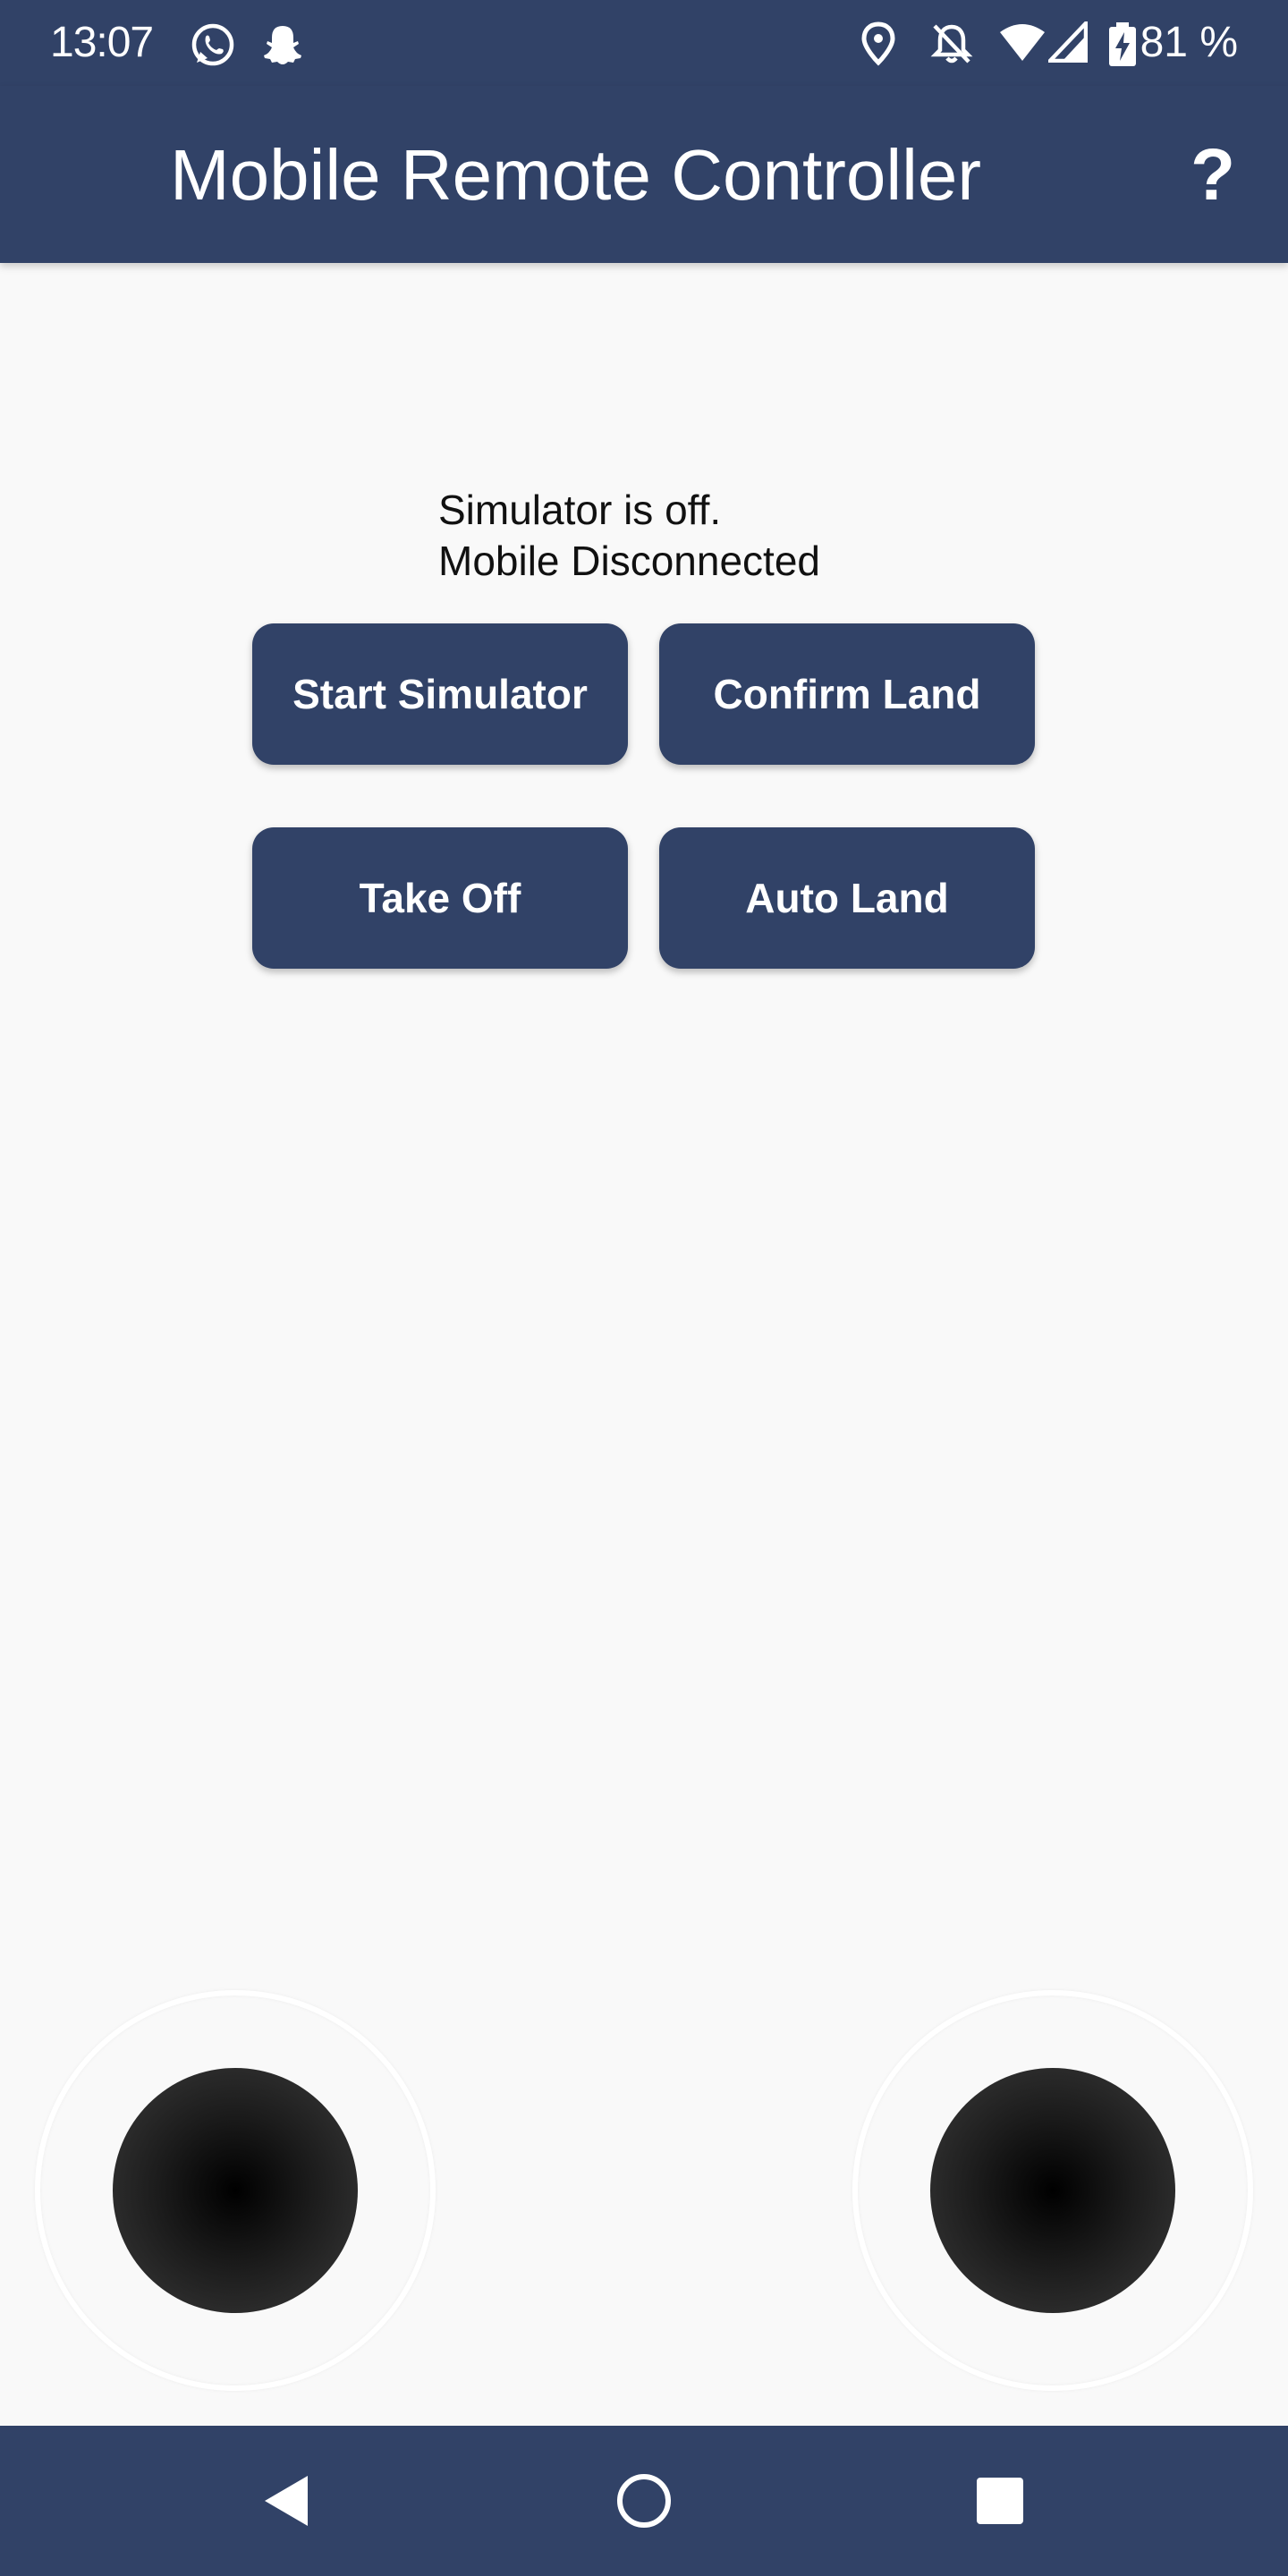 This screenshot has width=1288, height=2576. What do you see at coordinates (644, 43) in the screenshot?
I see `status-bar: 13:07 81 %` at bounding box center [644, 43].